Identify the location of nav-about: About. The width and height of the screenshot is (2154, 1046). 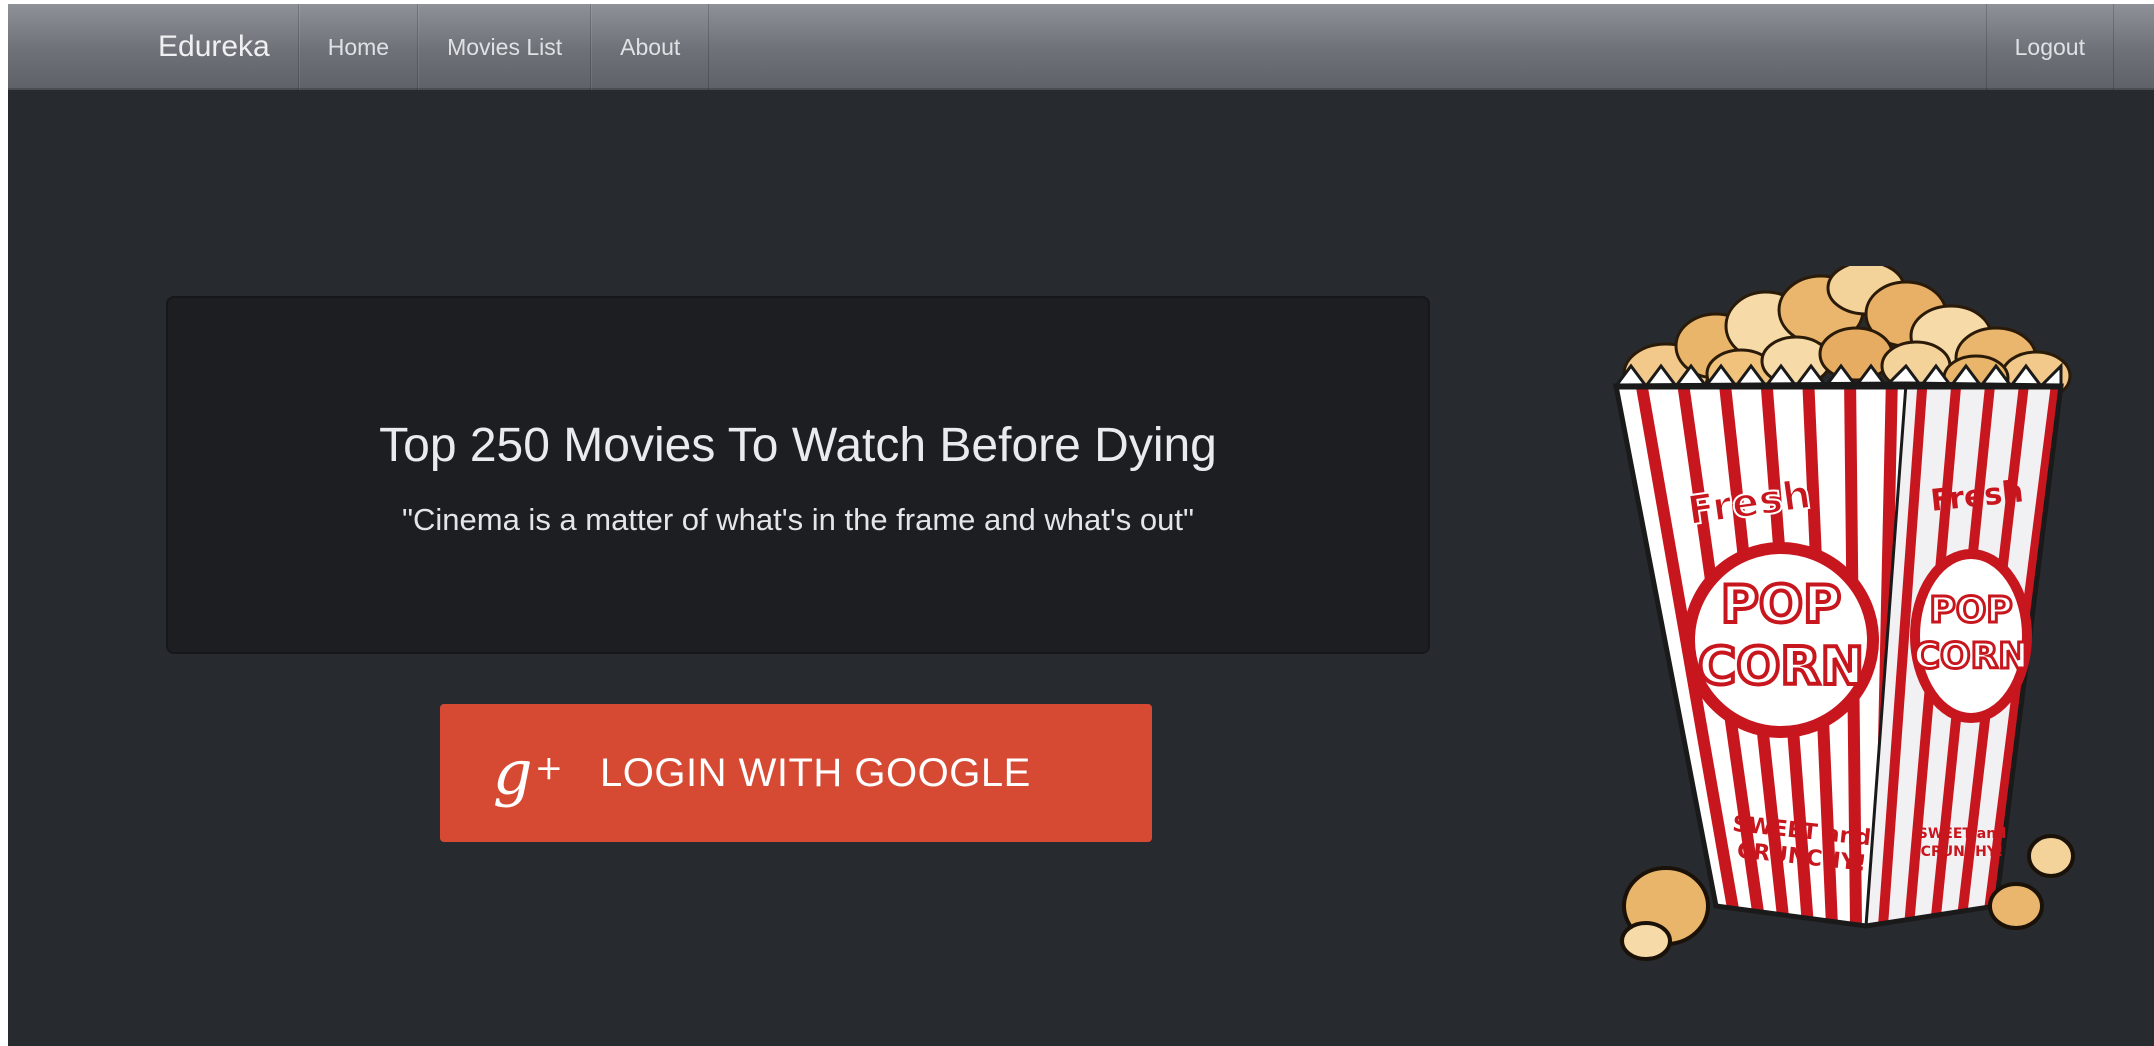
(650, 47).